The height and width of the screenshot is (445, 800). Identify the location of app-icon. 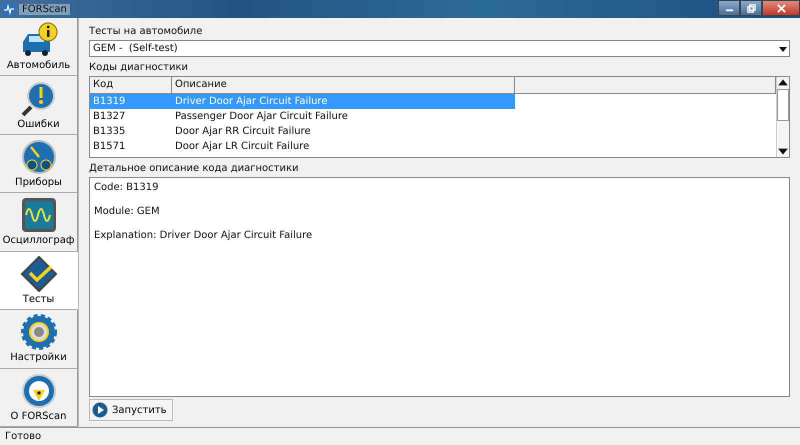
(9, 9).